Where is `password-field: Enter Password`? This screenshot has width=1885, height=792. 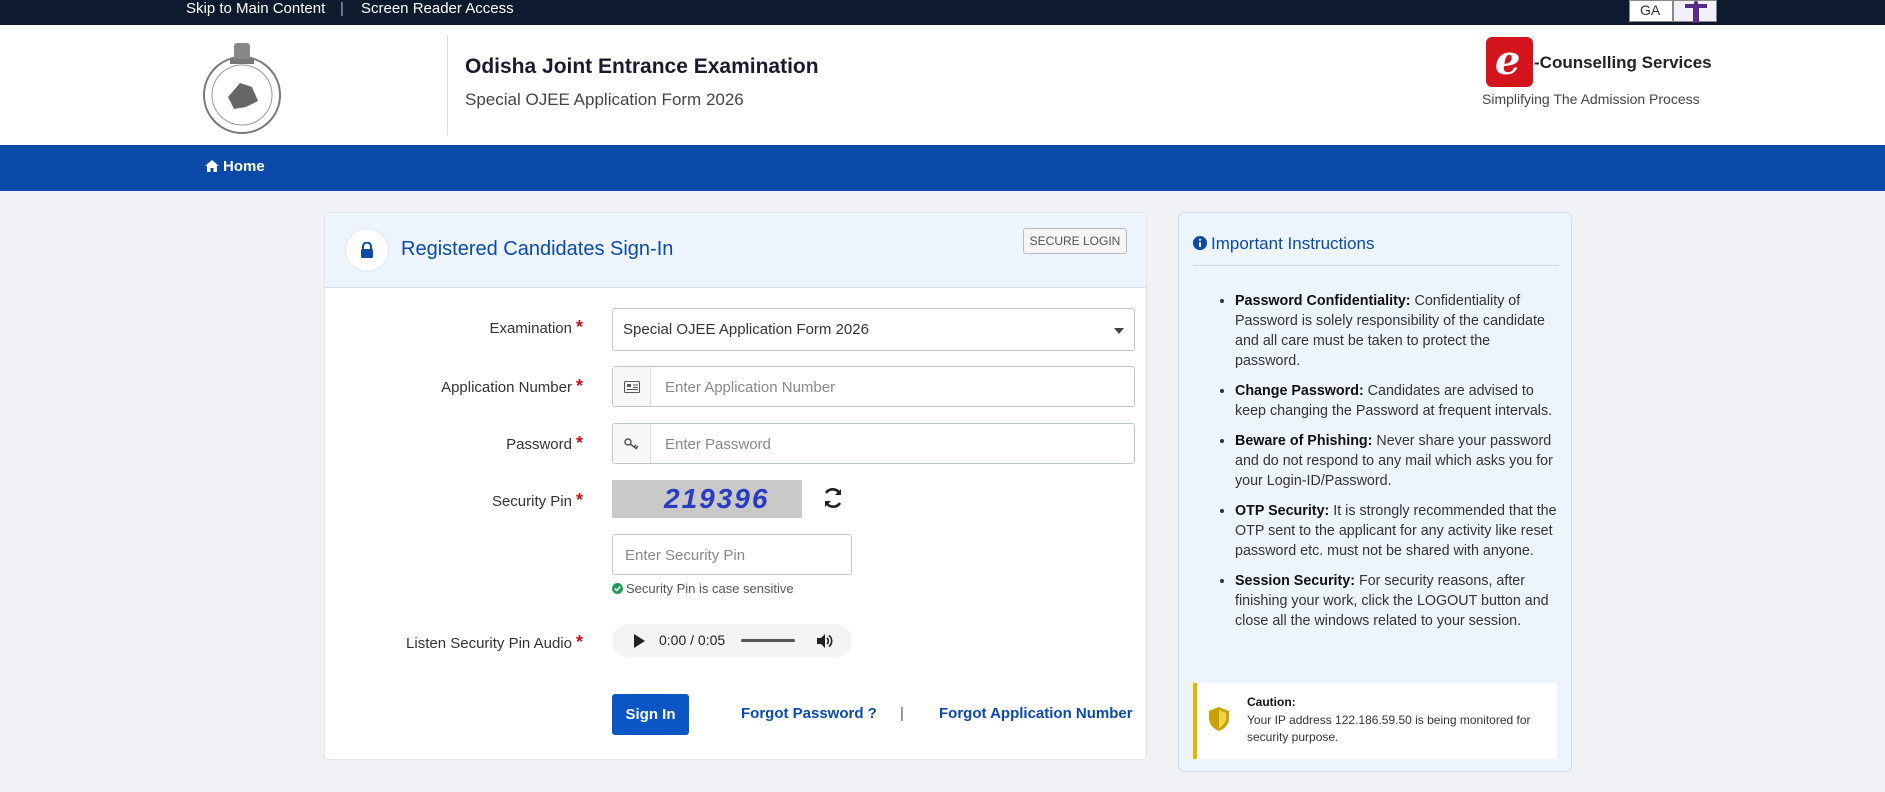 password-field: Enter Password is located at coordinates (873, 443).